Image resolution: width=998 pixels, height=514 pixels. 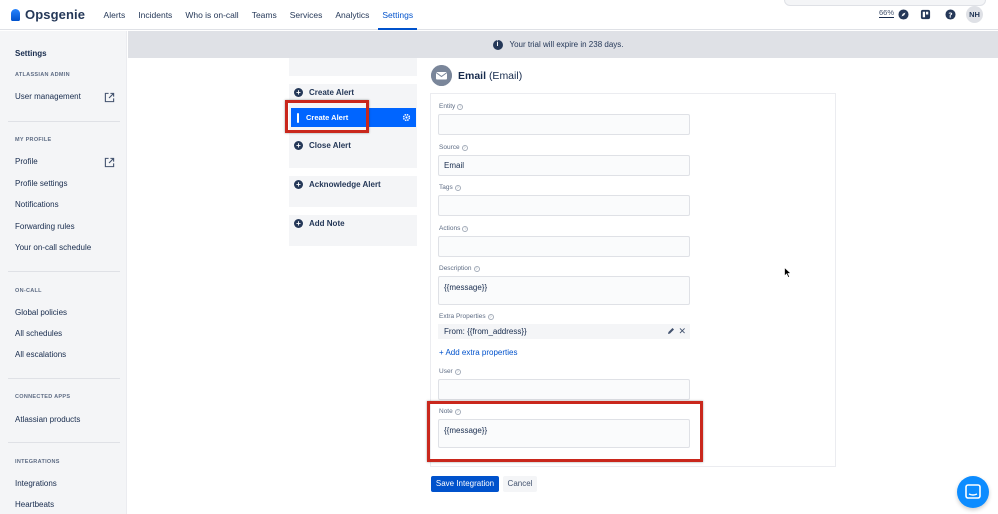 I want to click on close-icon: ✕, so click(x=682, y=331).